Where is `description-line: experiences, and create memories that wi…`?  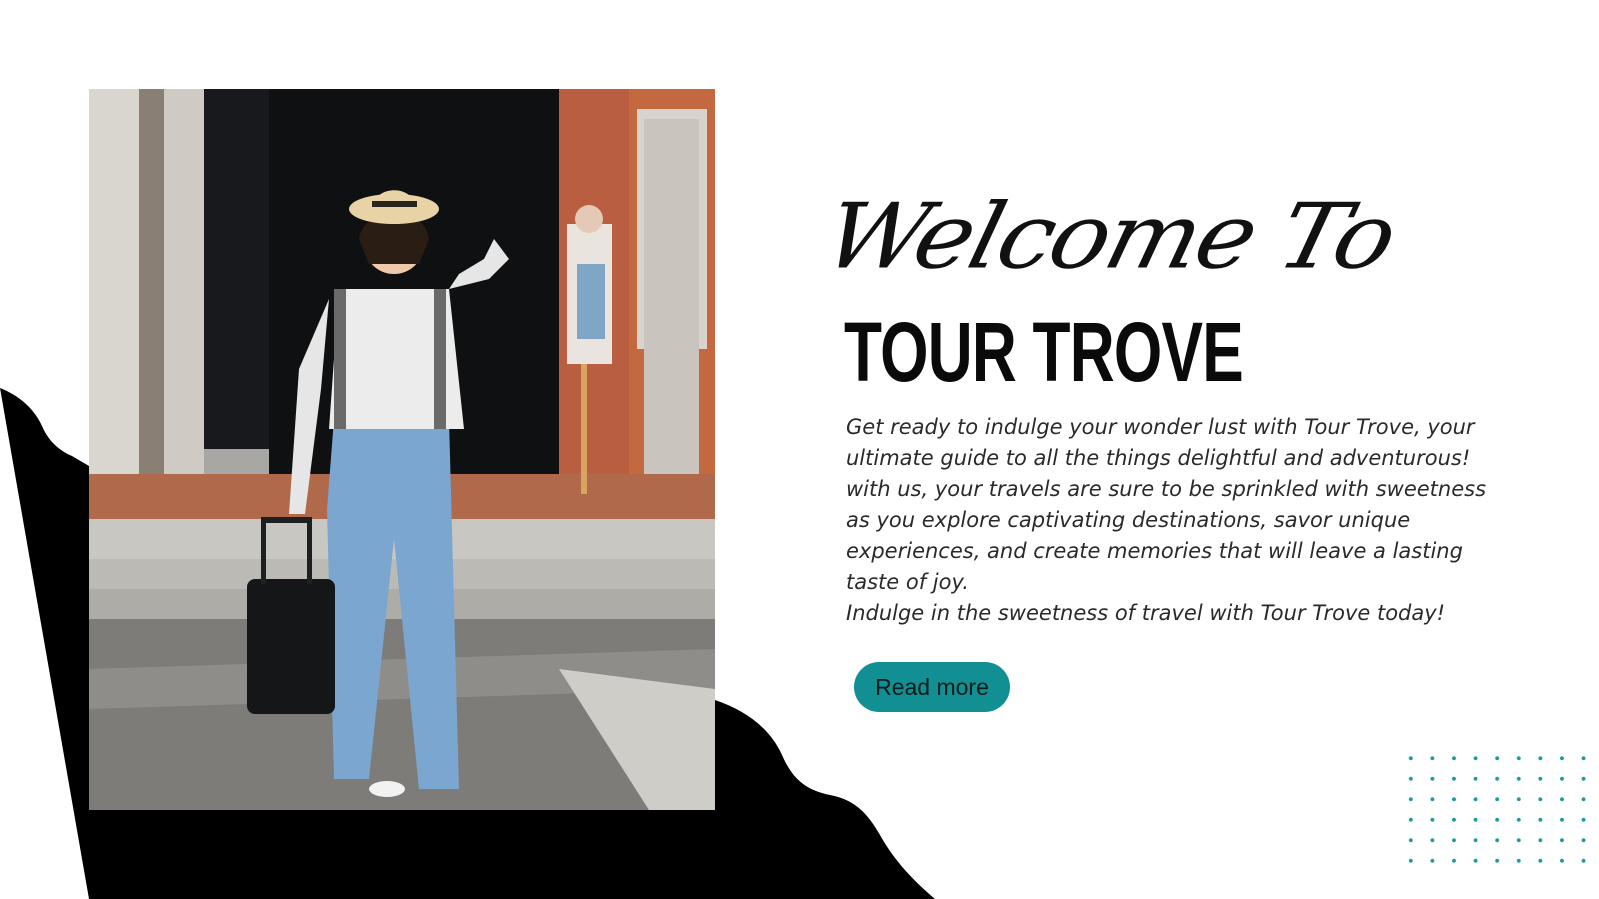 description-line: experiences, and create memories that wi… is located at coordinates (1154, 551).